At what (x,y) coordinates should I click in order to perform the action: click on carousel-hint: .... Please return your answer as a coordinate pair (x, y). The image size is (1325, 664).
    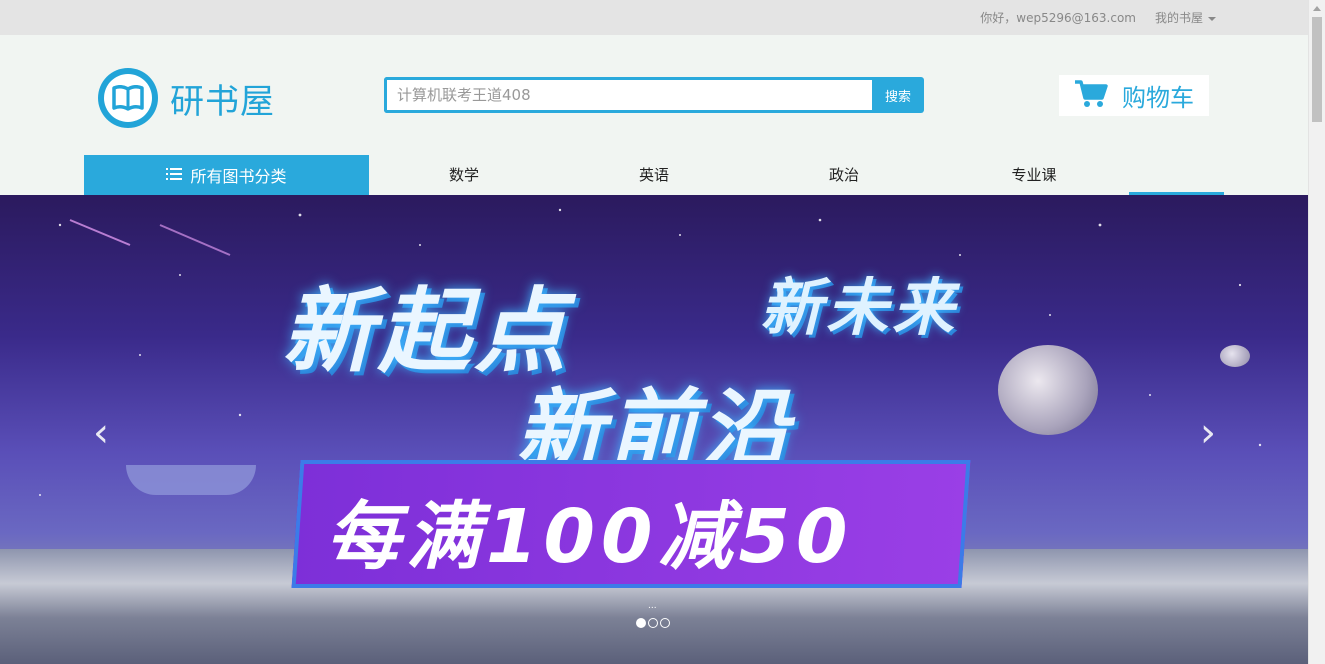
    Looking at the image, I should click on (652, 606).